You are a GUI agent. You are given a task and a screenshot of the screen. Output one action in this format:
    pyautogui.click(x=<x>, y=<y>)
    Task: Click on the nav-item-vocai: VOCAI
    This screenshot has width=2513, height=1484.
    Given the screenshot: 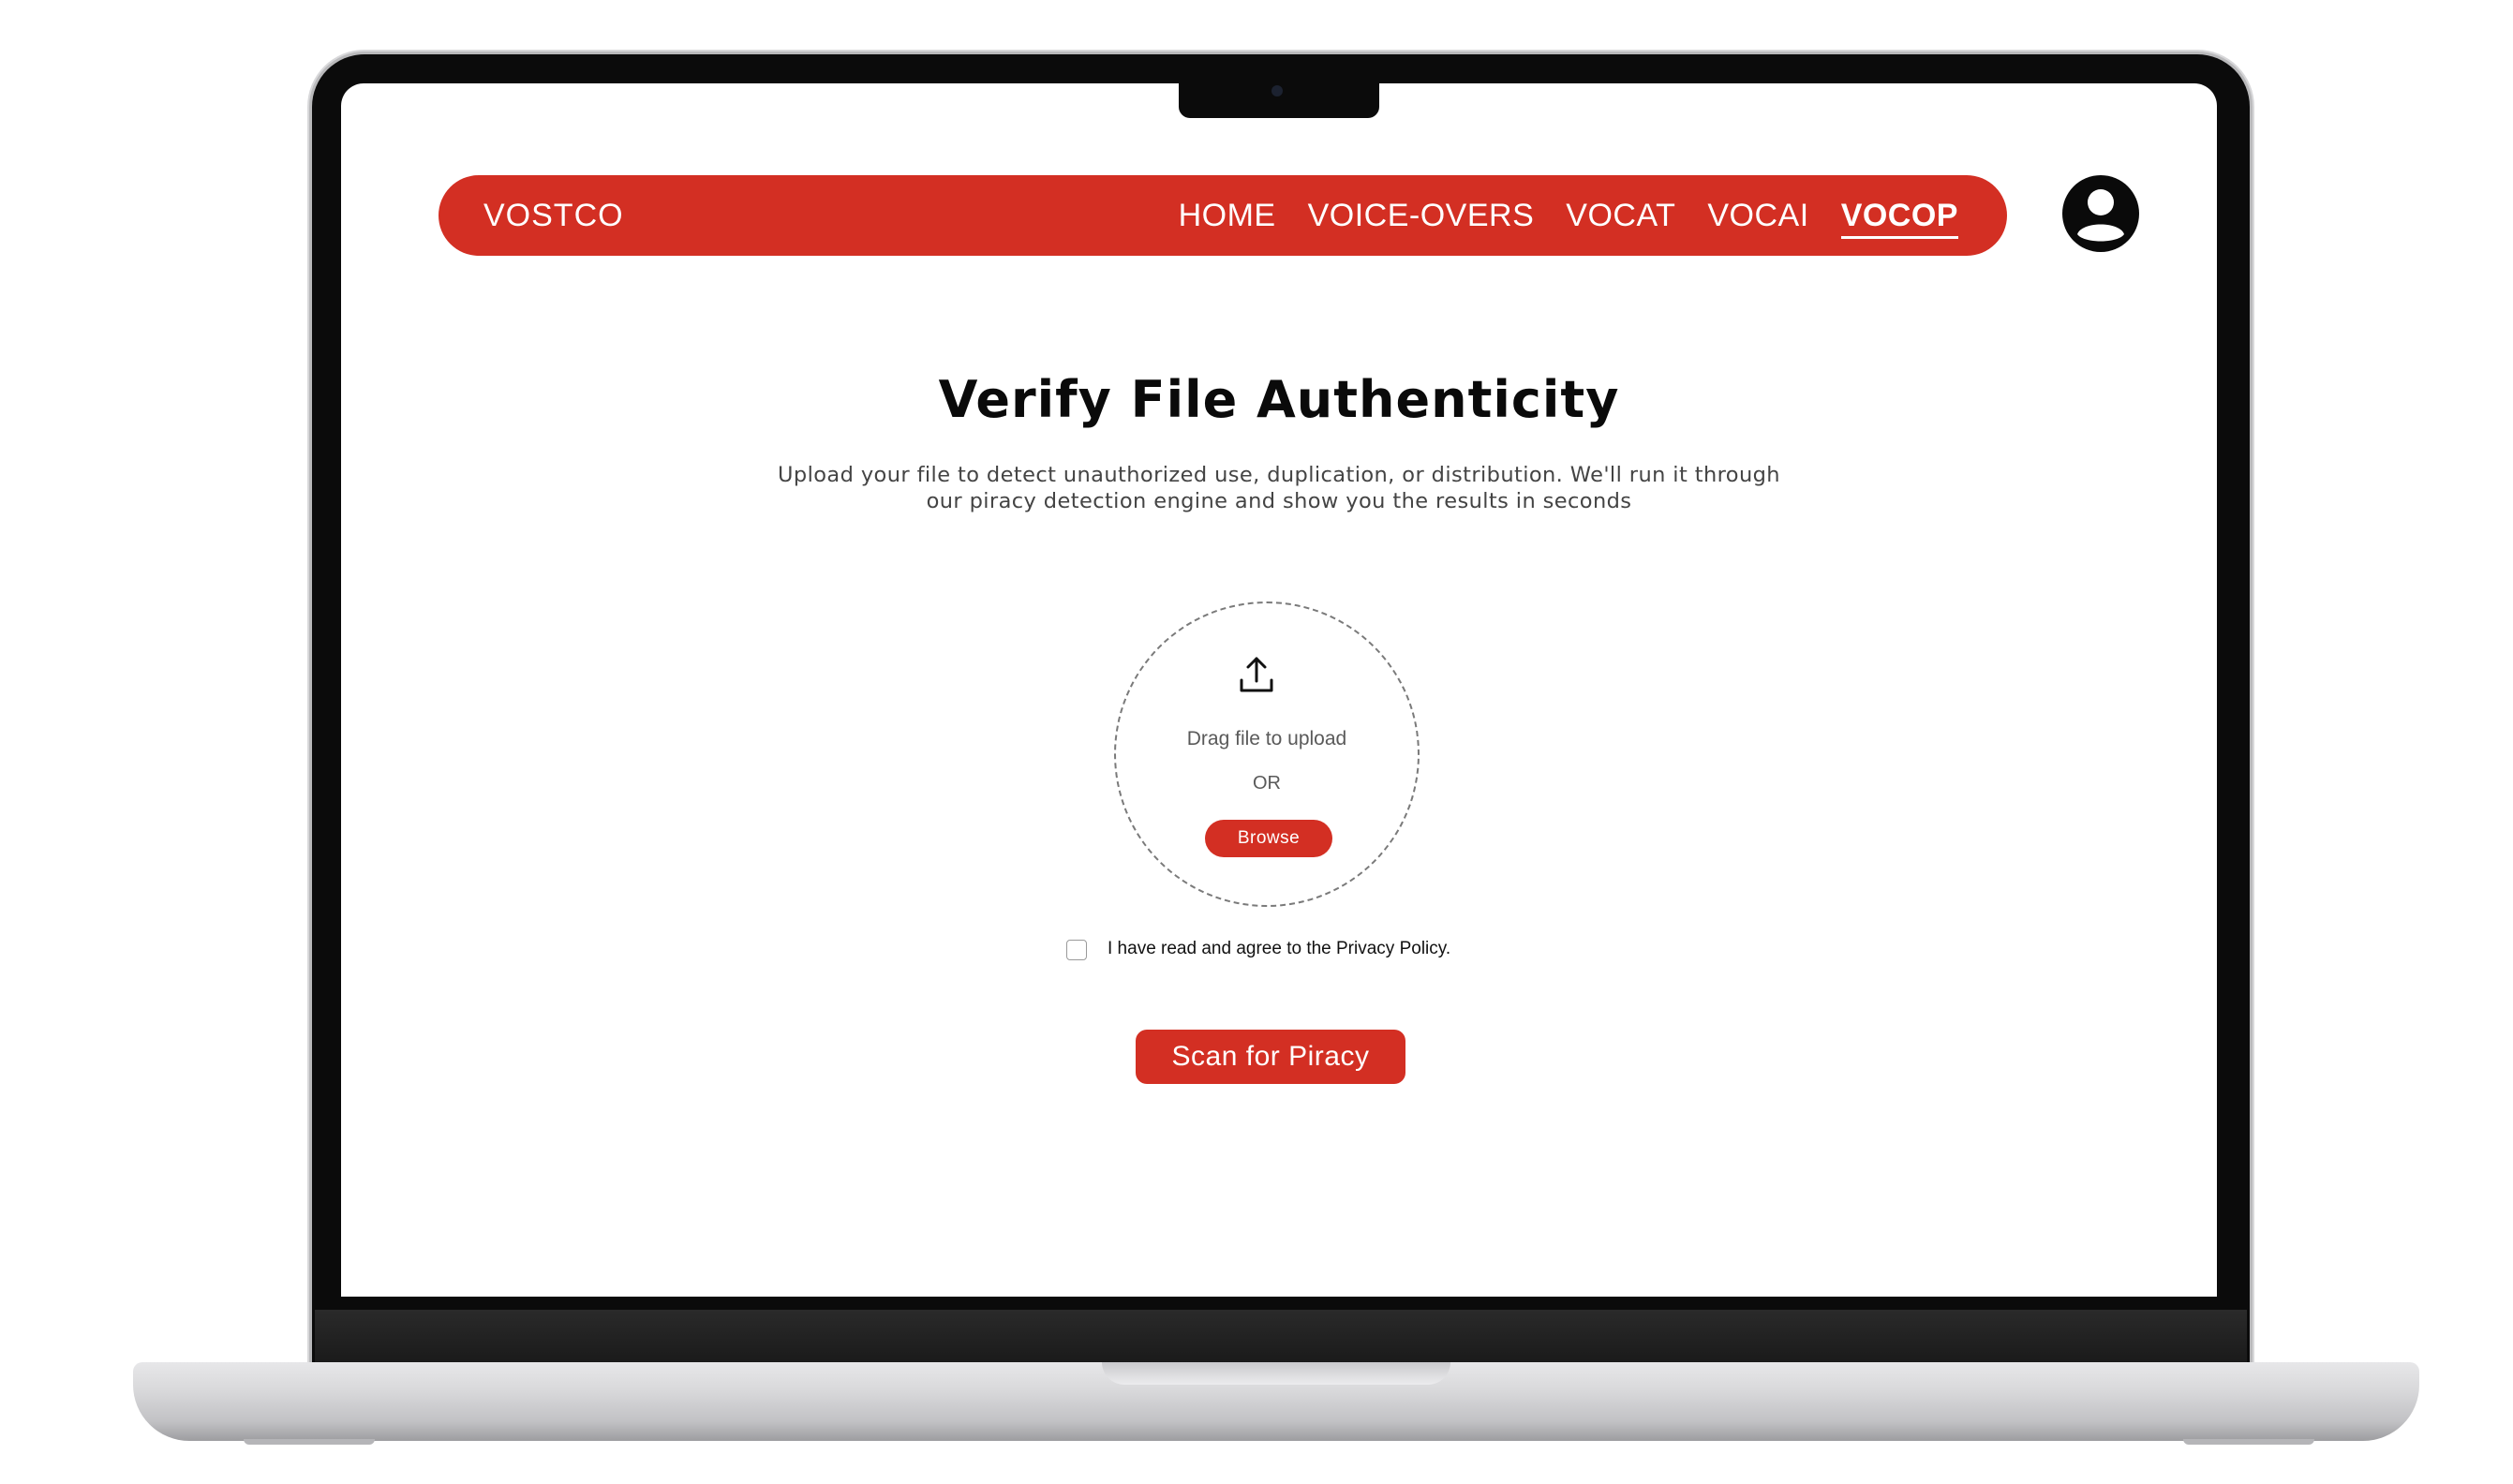 What is the action you would take?
    pyautogui.click(x=1757, y=218)
    